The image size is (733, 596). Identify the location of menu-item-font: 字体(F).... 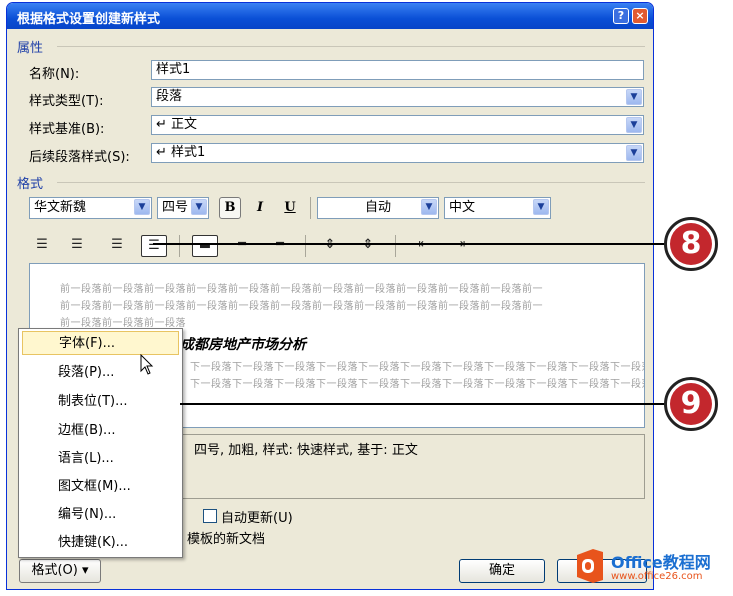
(100, 343).